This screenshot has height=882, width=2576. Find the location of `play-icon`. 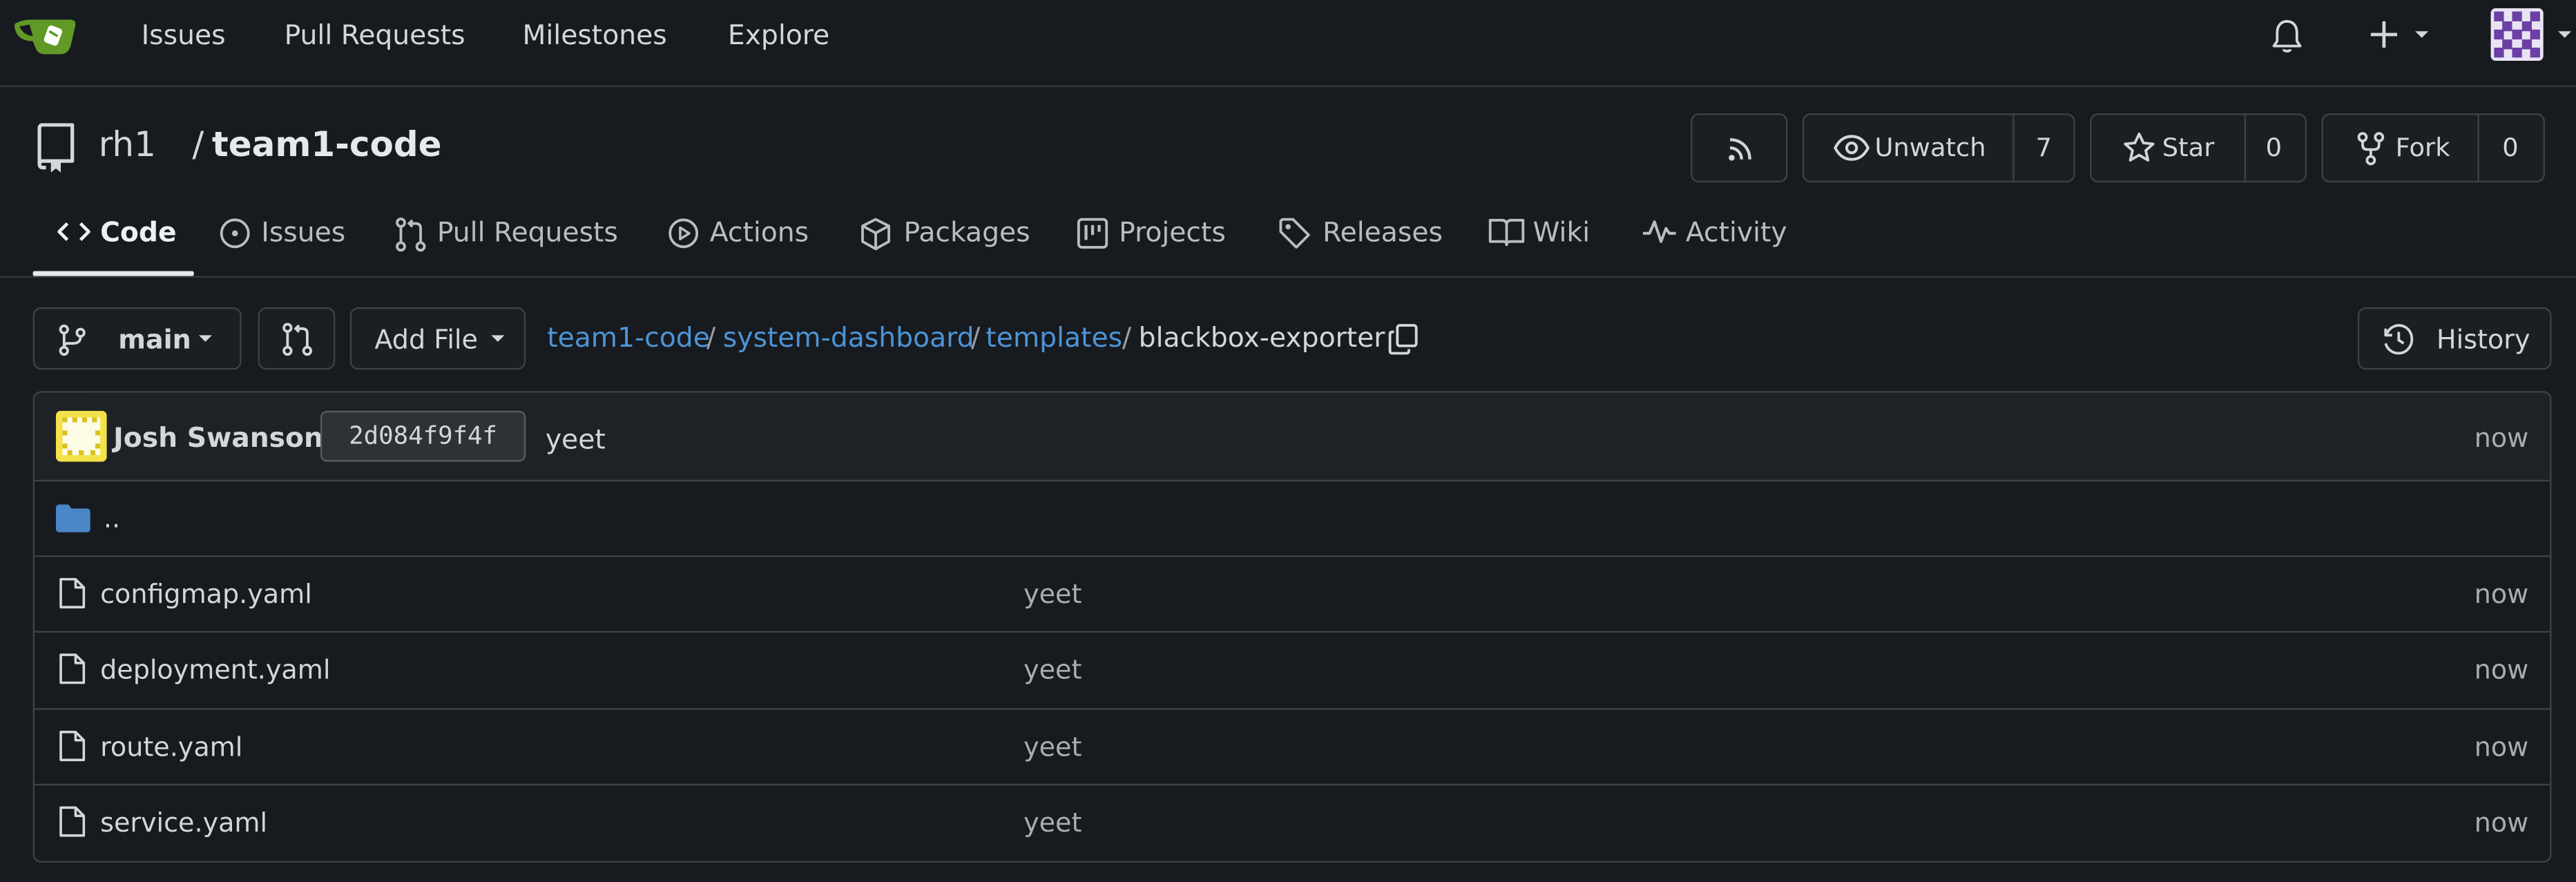

play-icon is located at coordinates (684, 234).